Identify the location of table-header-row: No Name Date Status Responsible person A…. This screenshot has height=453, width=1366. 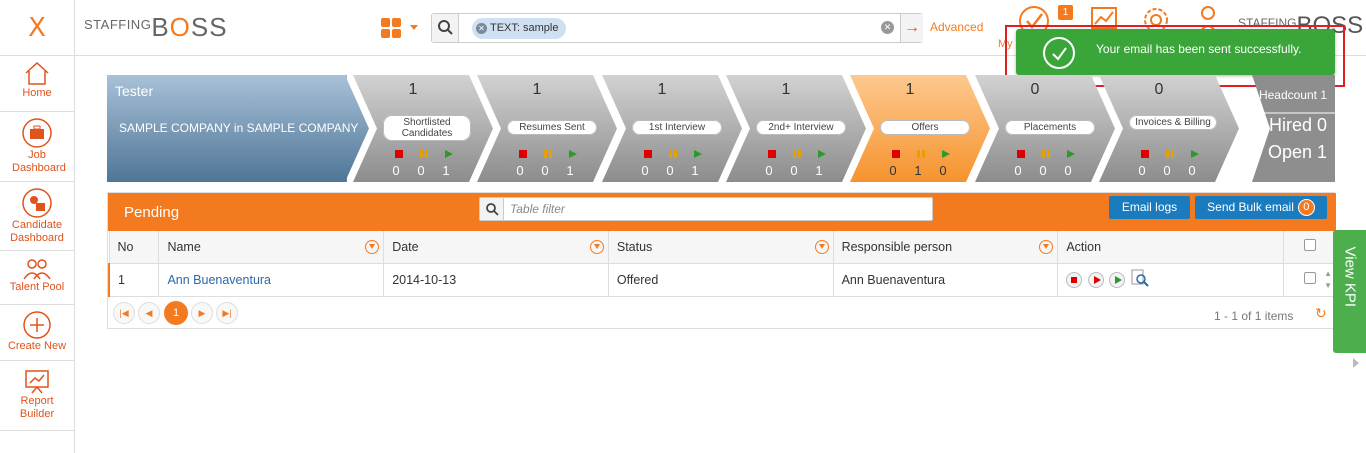
(722, 247).